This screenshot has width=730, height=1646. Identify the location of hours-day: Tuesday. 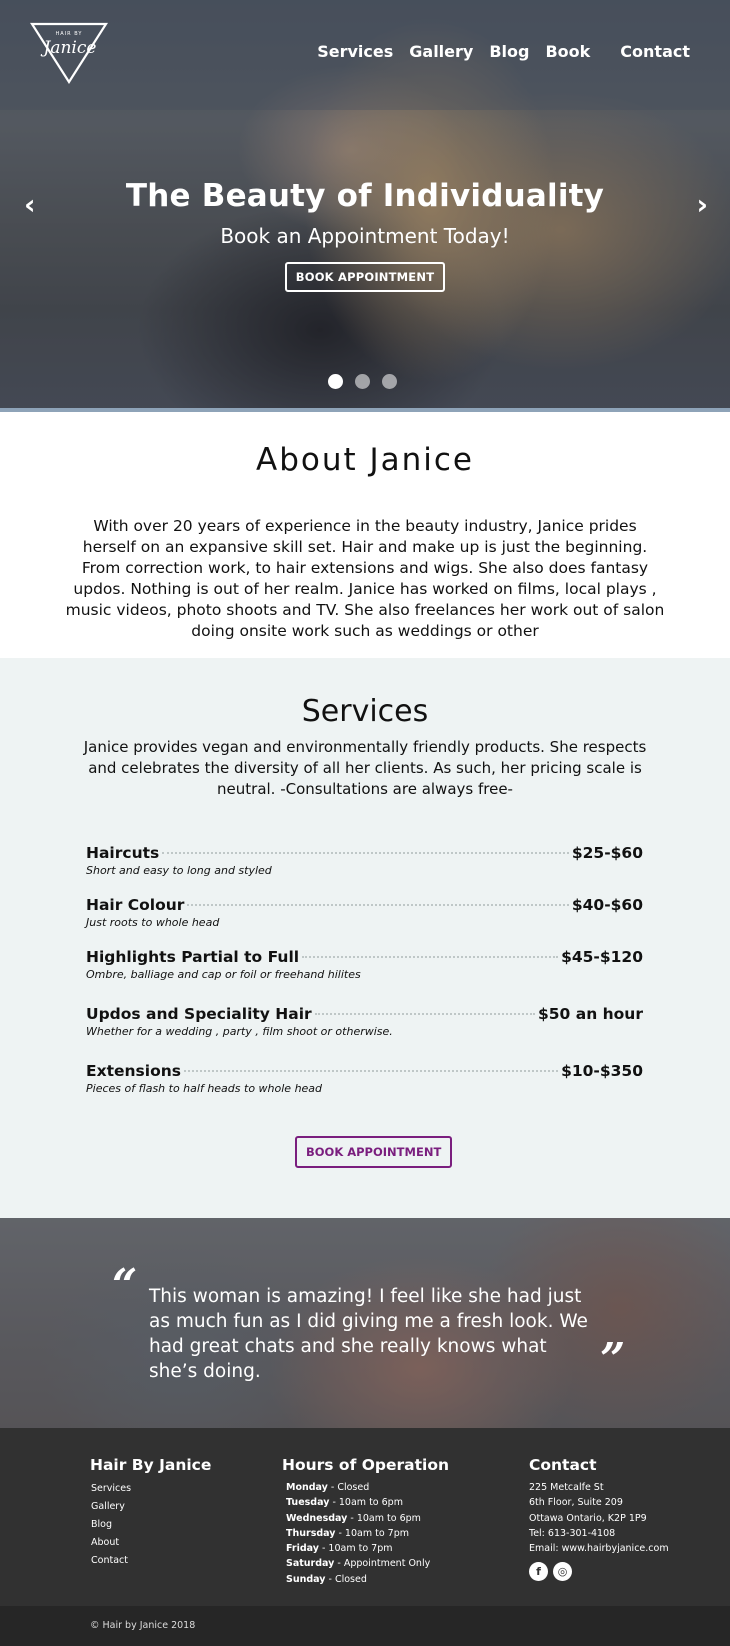
(308, 1503).